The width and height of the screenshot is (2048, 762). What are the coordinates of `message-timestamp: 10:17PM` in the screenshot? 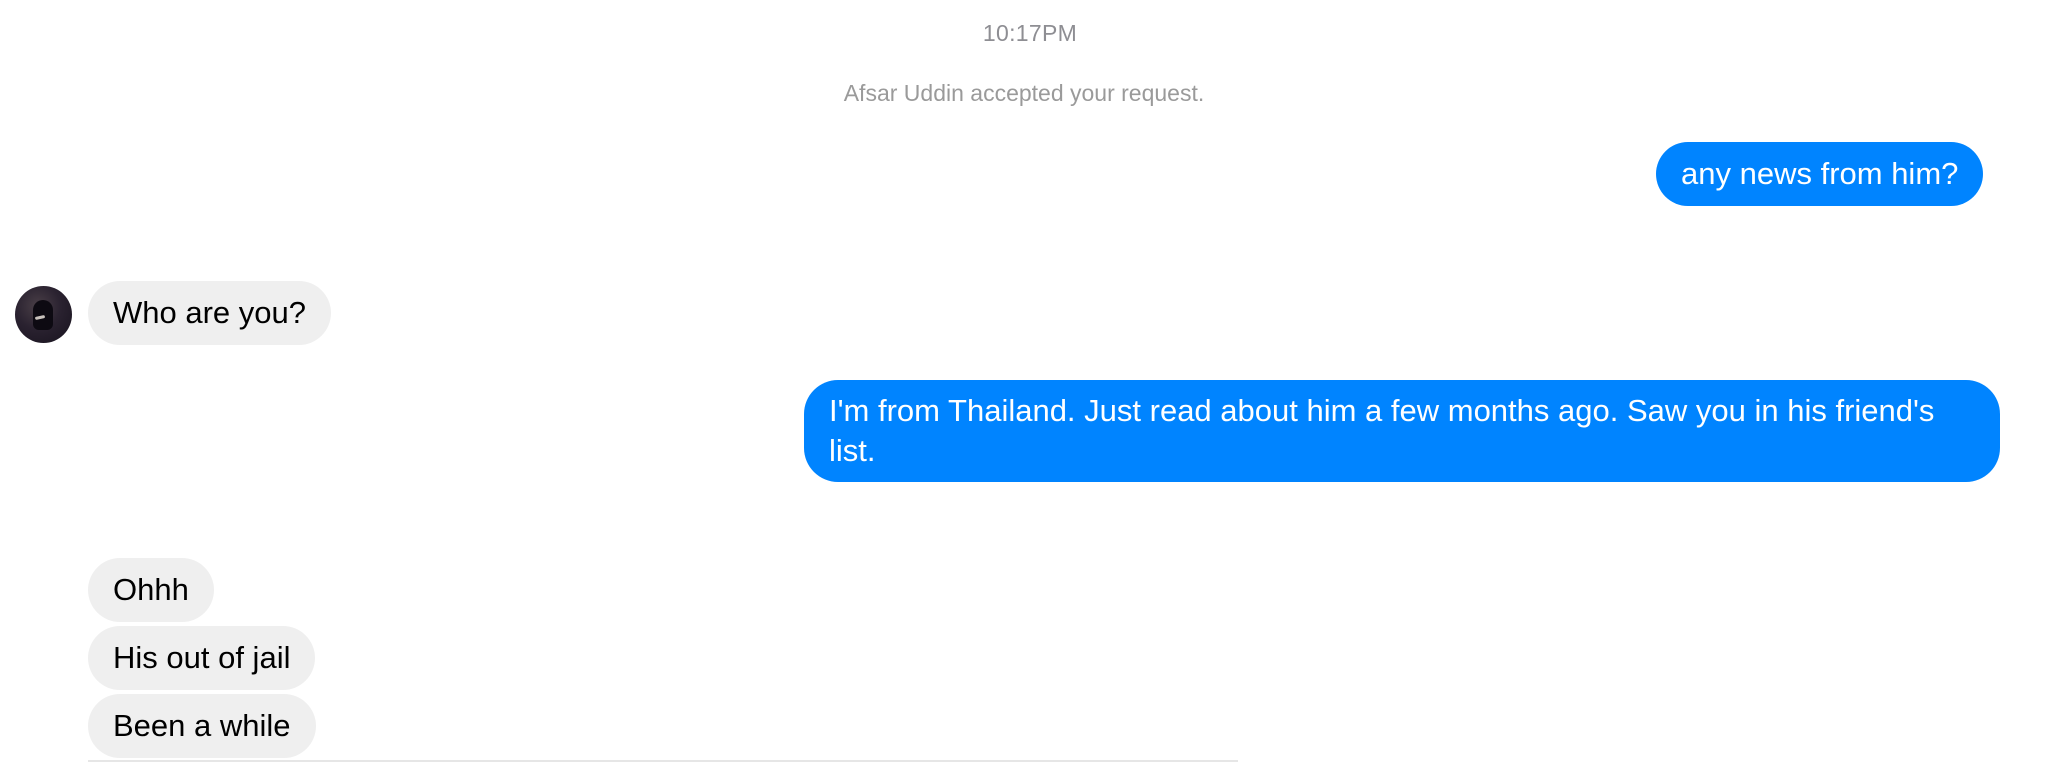 It's located at (1030, 33).